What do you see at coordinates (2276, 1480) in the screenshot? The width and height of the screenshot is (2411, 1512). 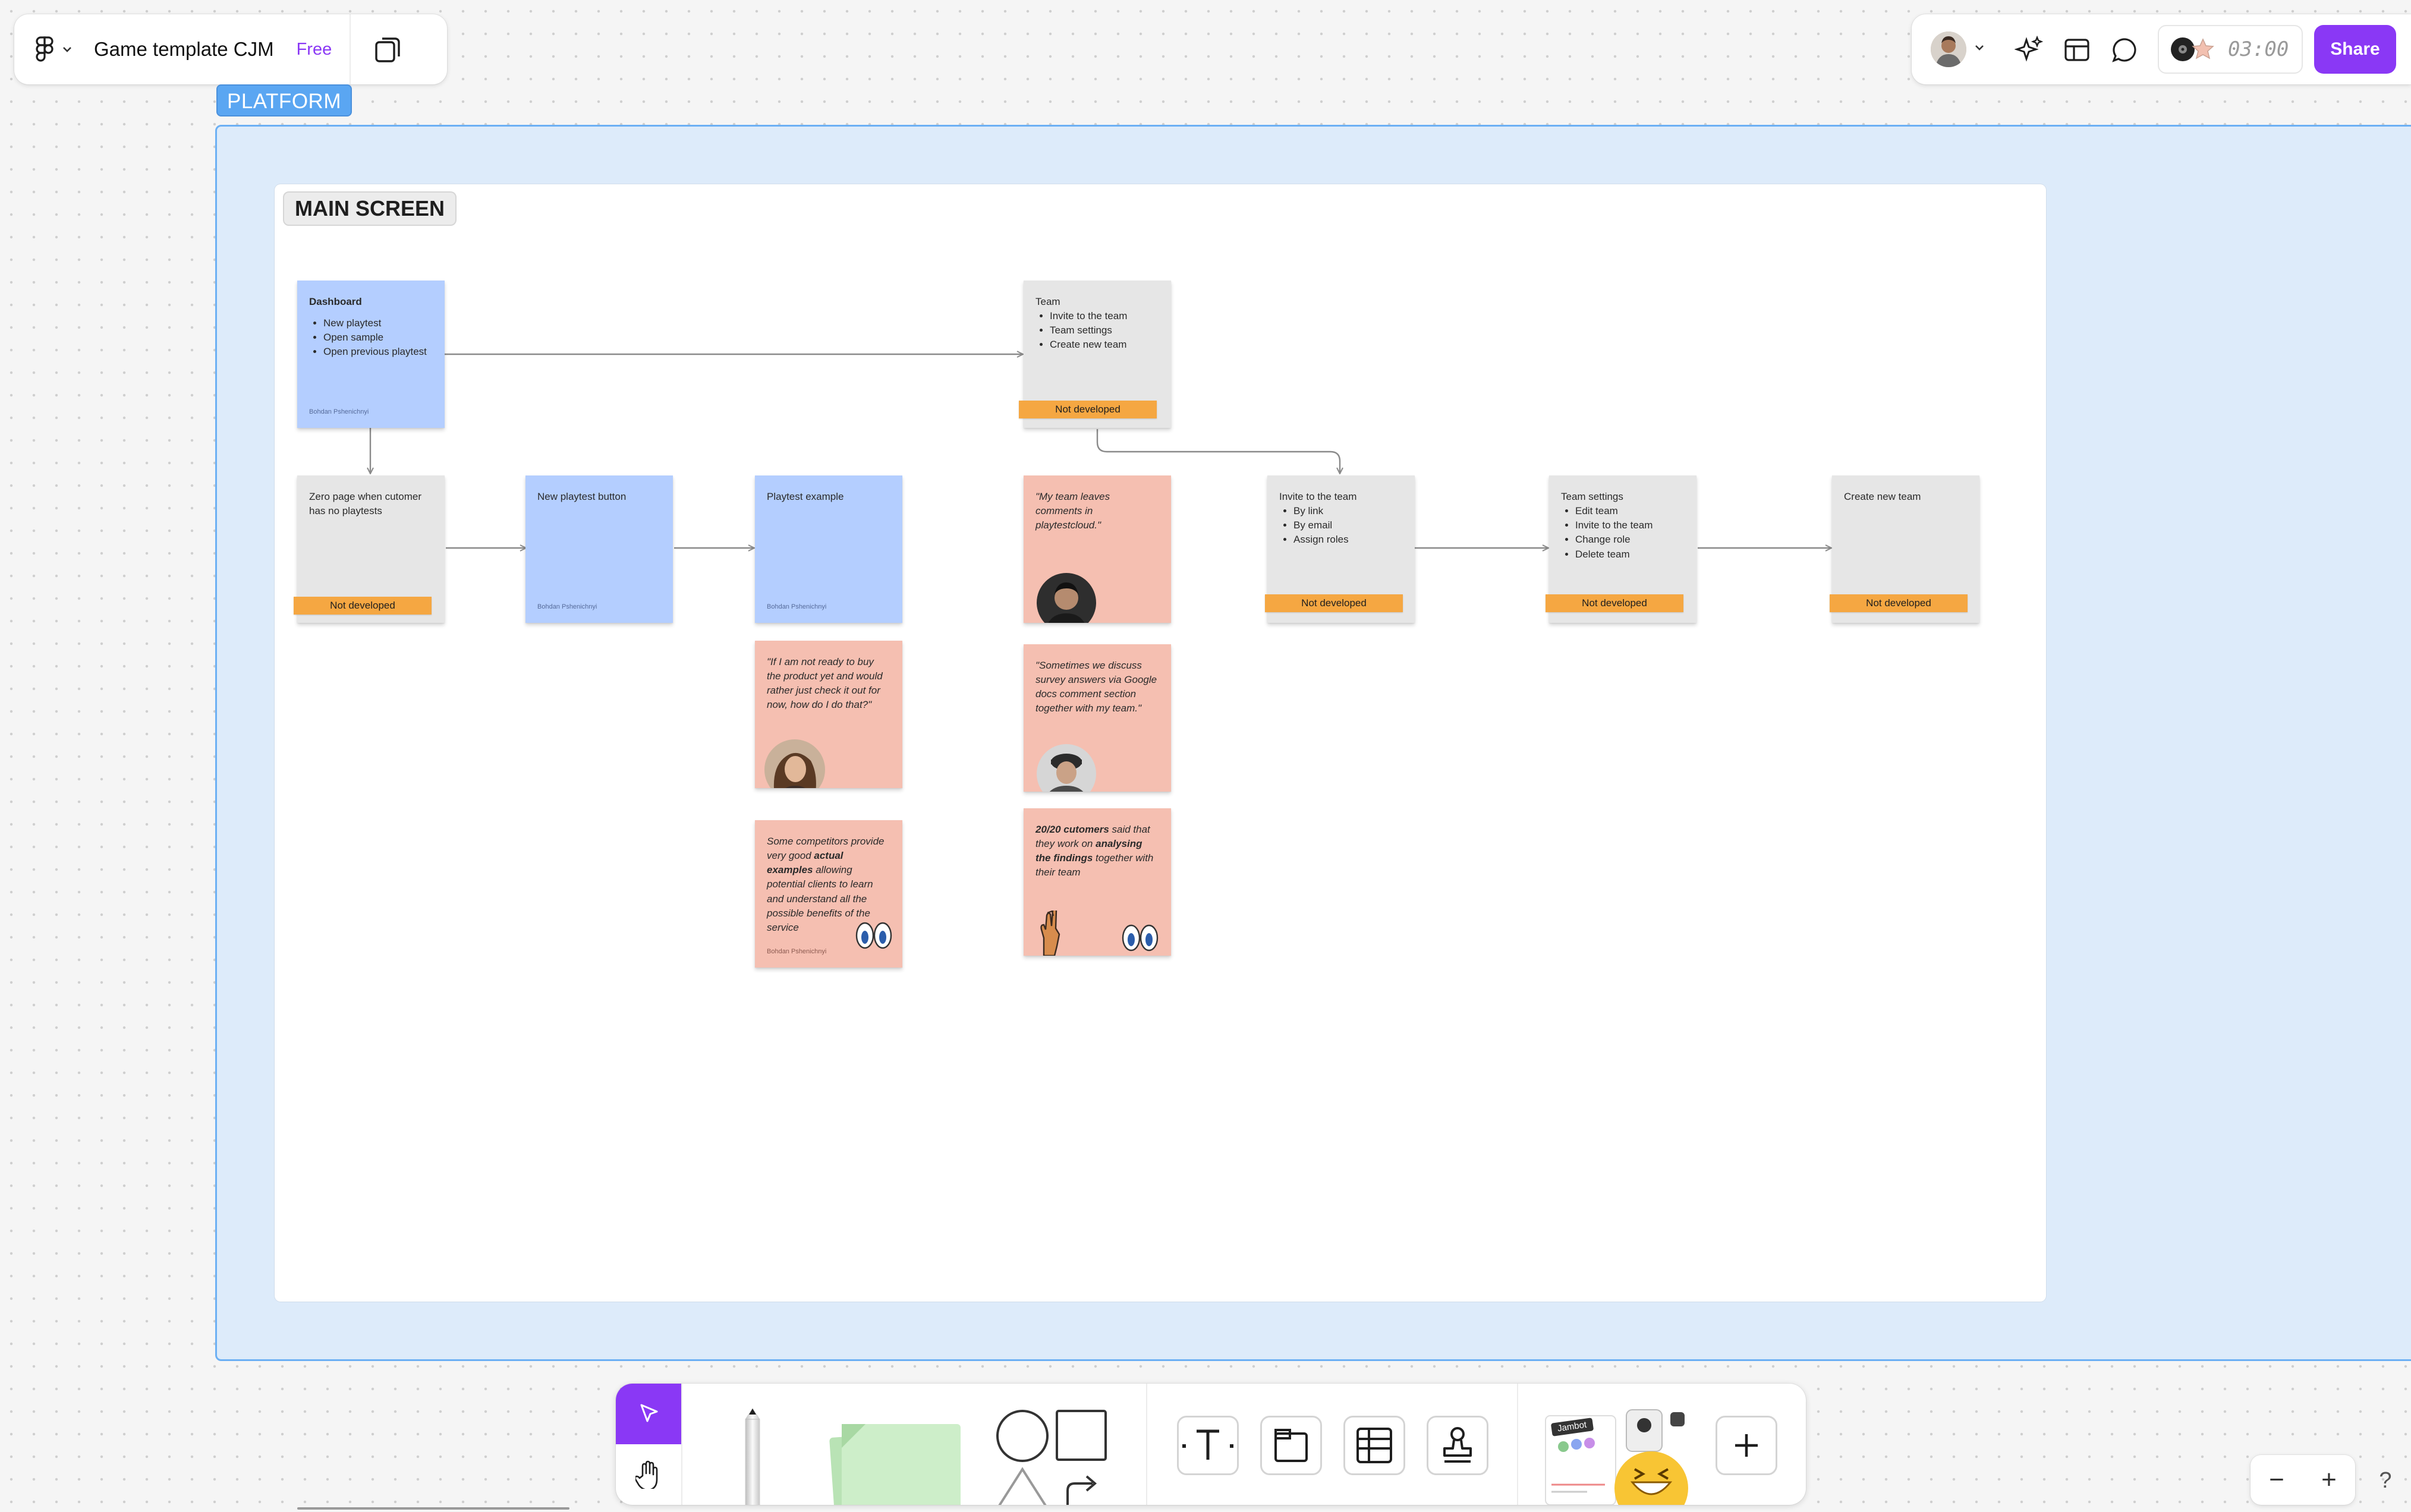 I see `zoom-out-button: −` at bounding box center [2276, 1480].